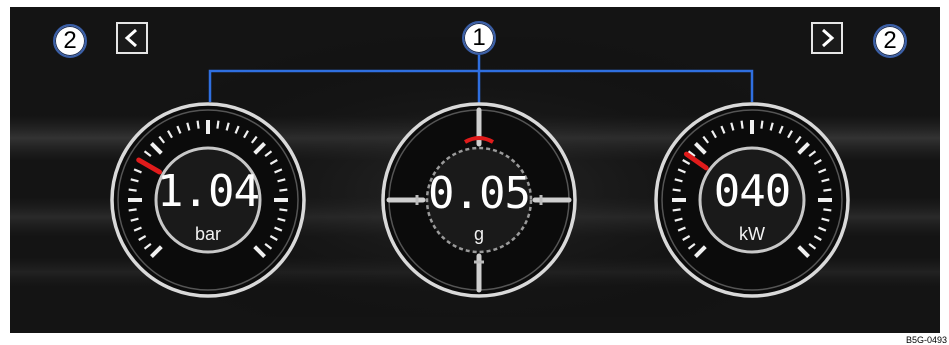 The height and width of the screenshot is (345, 949). Describe the element at coordinates (479, 193) in the screenshot. I see `gforce-value: 0.05` at that location.